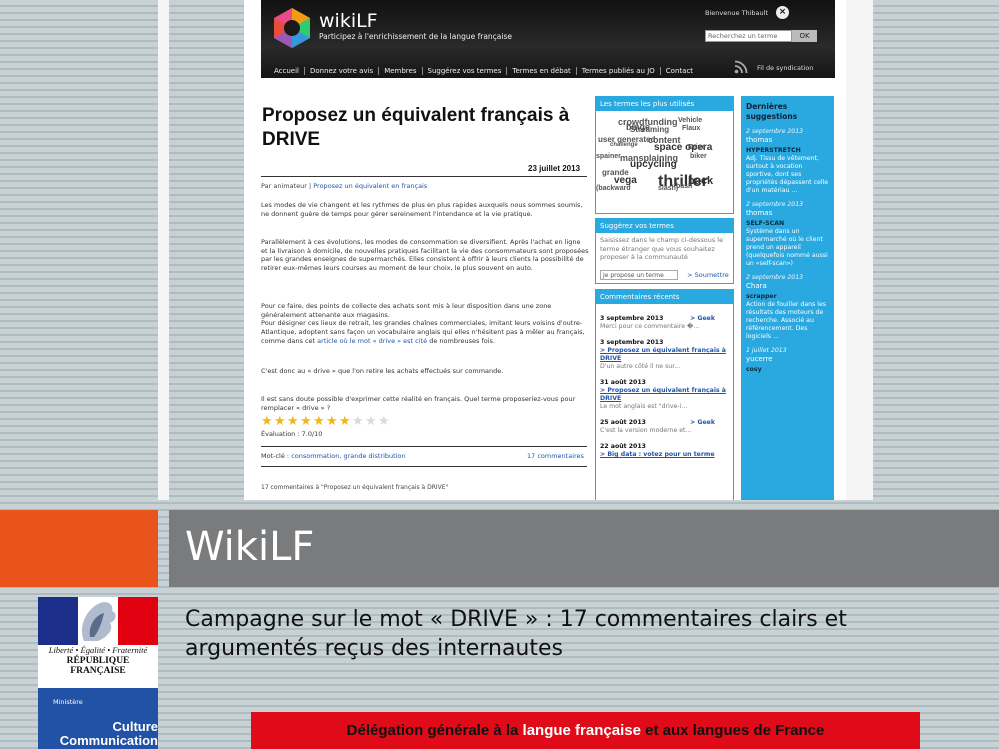 The image size is (999, 749). What do you see at coordinates (135, 726) in the screenshot?
I see `ministry-culture: Culture` at bounding box center [135, 726].